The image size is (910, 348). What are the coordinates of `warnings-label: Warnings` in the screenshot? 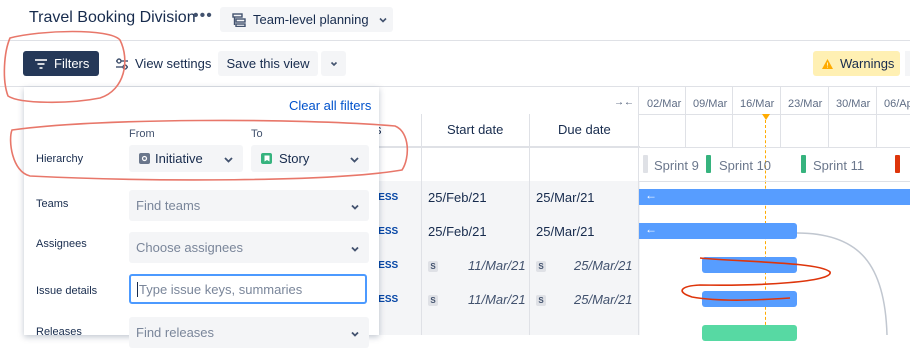 It's located at (867, 63).